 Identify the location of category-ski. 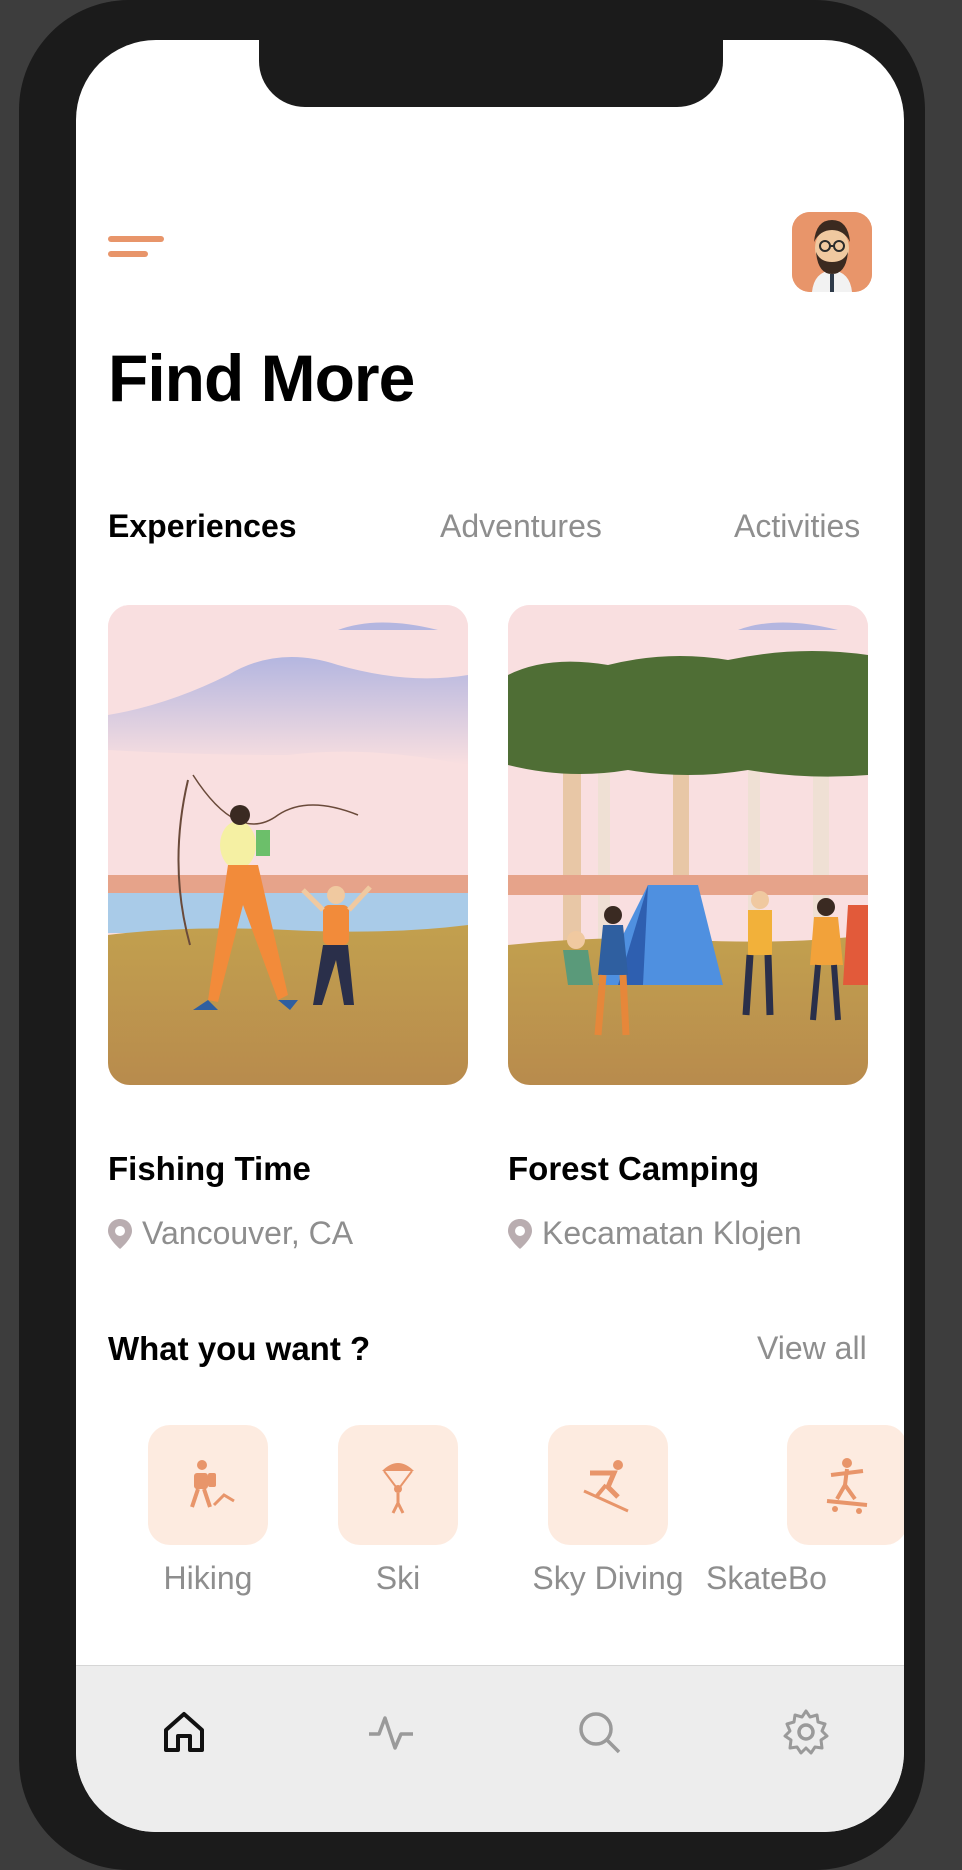
(398, 1485).